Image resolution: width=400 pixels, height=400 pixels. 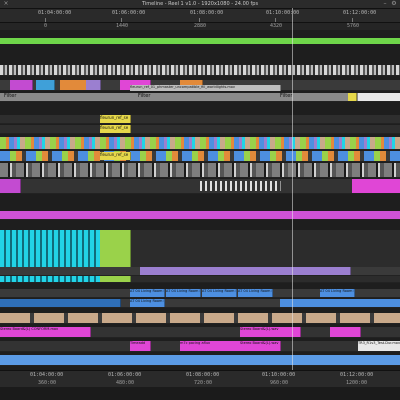 What do you see at coordinates (203, 383) in the screenshot?
I see `ruler-frame: 720:00` at bounding box center [203, 383].